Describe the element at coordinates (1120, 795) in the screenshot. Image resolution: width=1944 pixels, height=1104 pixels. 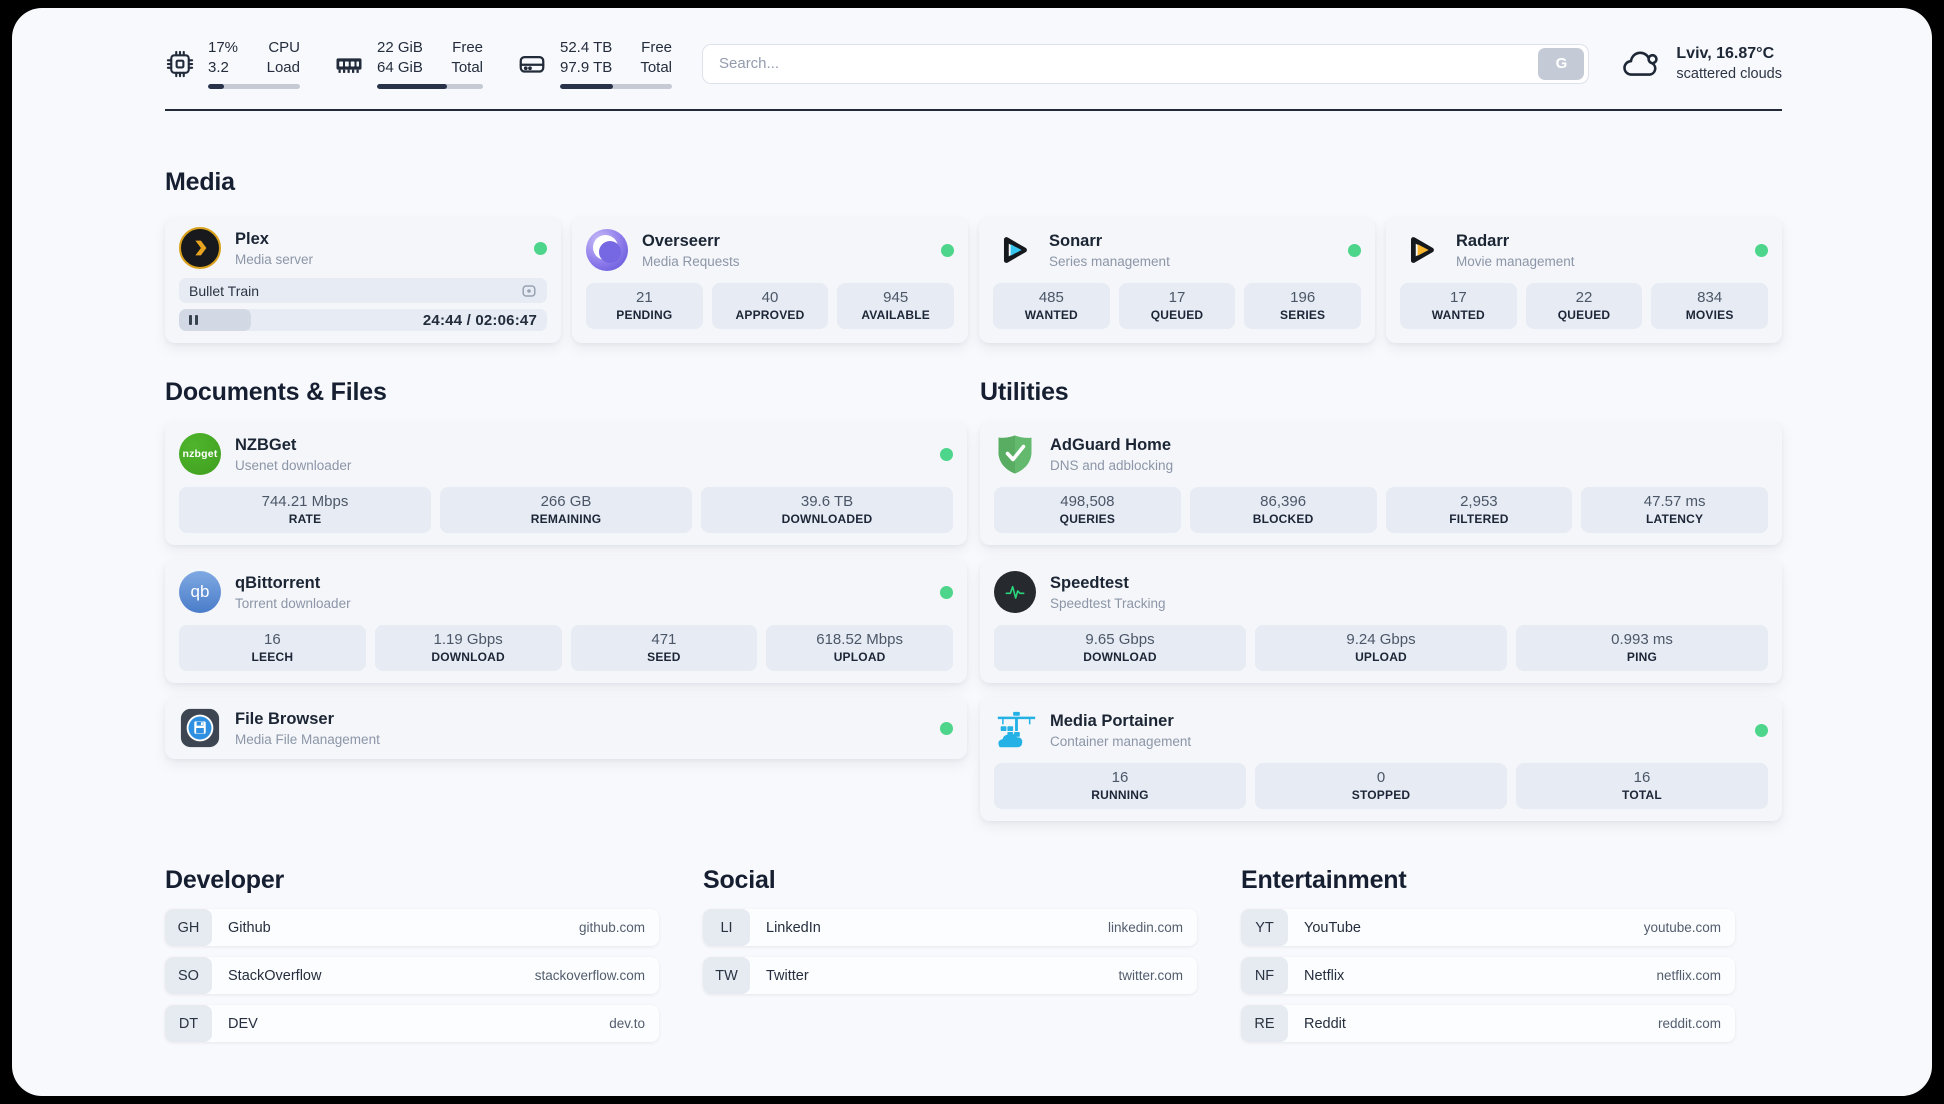
I see `stat-label: RUNNING` at that location.